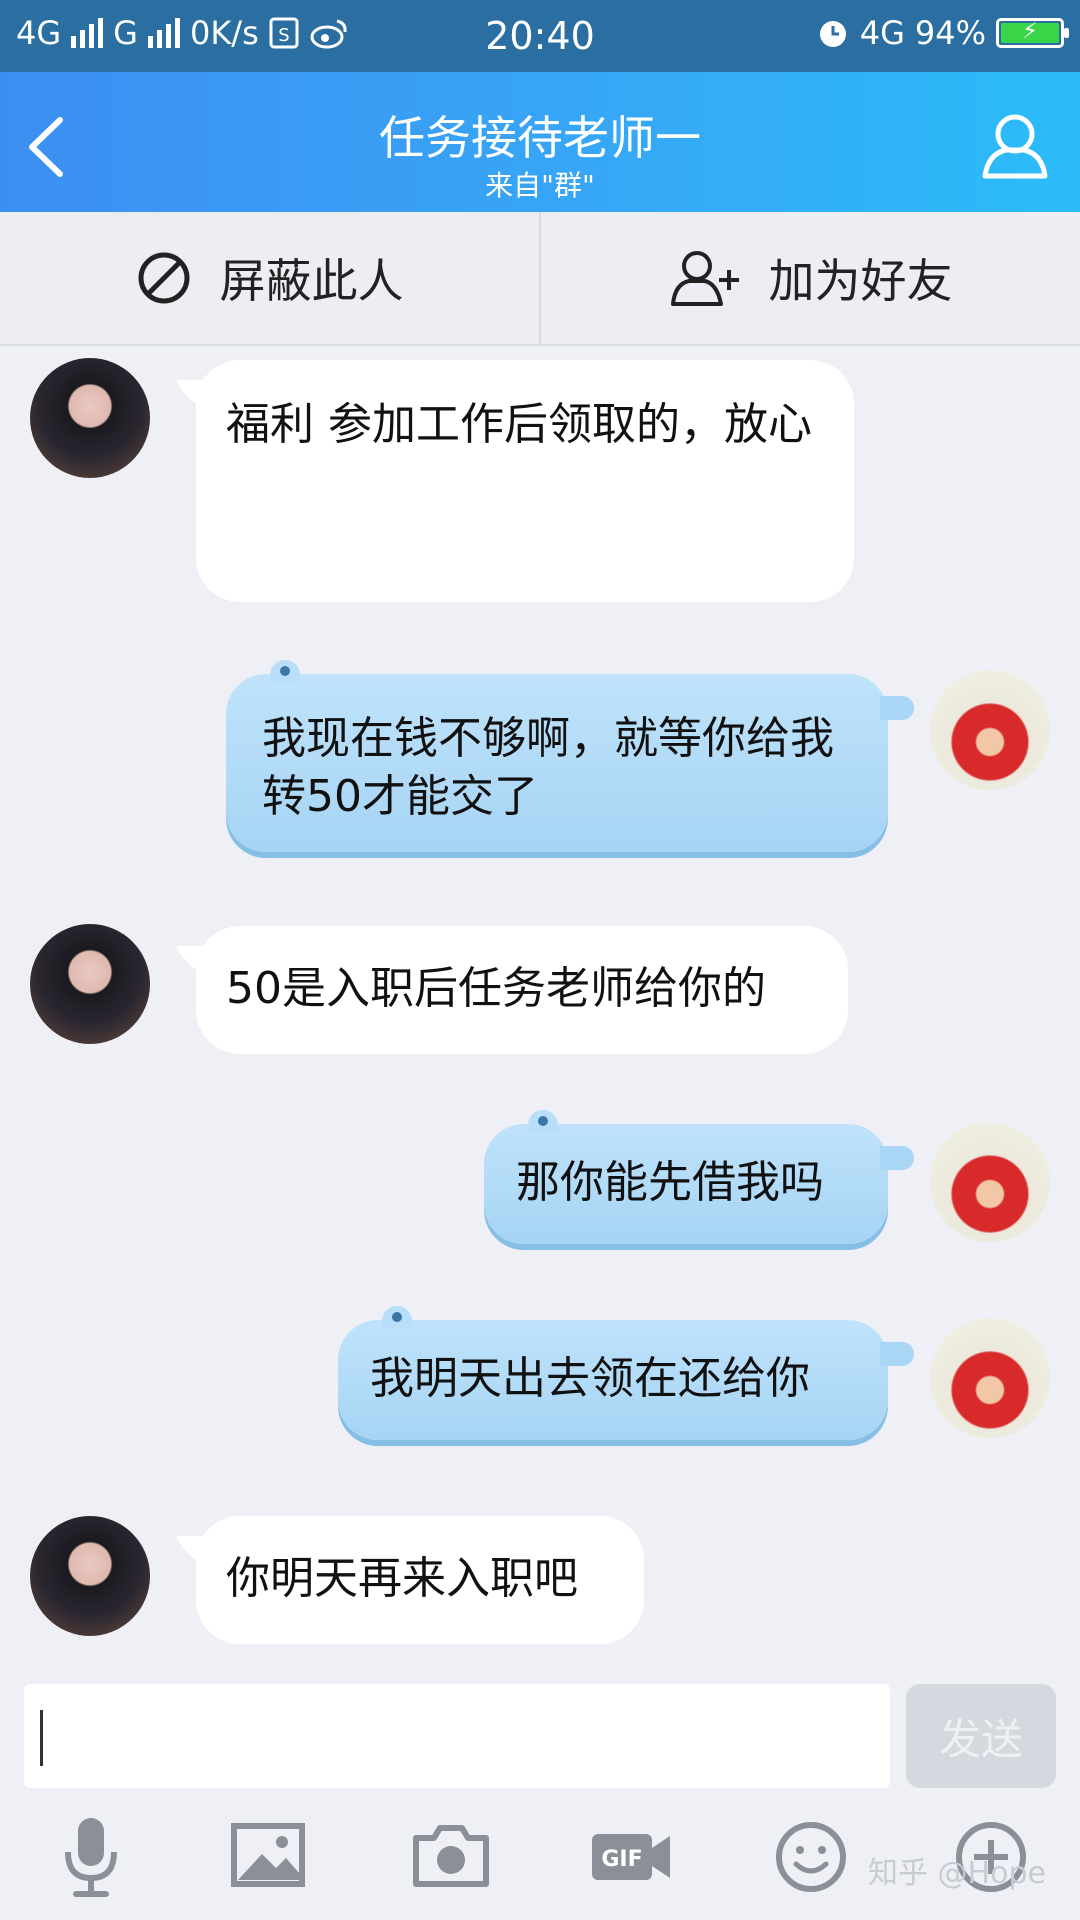 The height and width of the screenshot is (1920, 1080). Describe the element at coordinates (621, 1859) in the screenshot. I see `svg-text: GIF` at that location.